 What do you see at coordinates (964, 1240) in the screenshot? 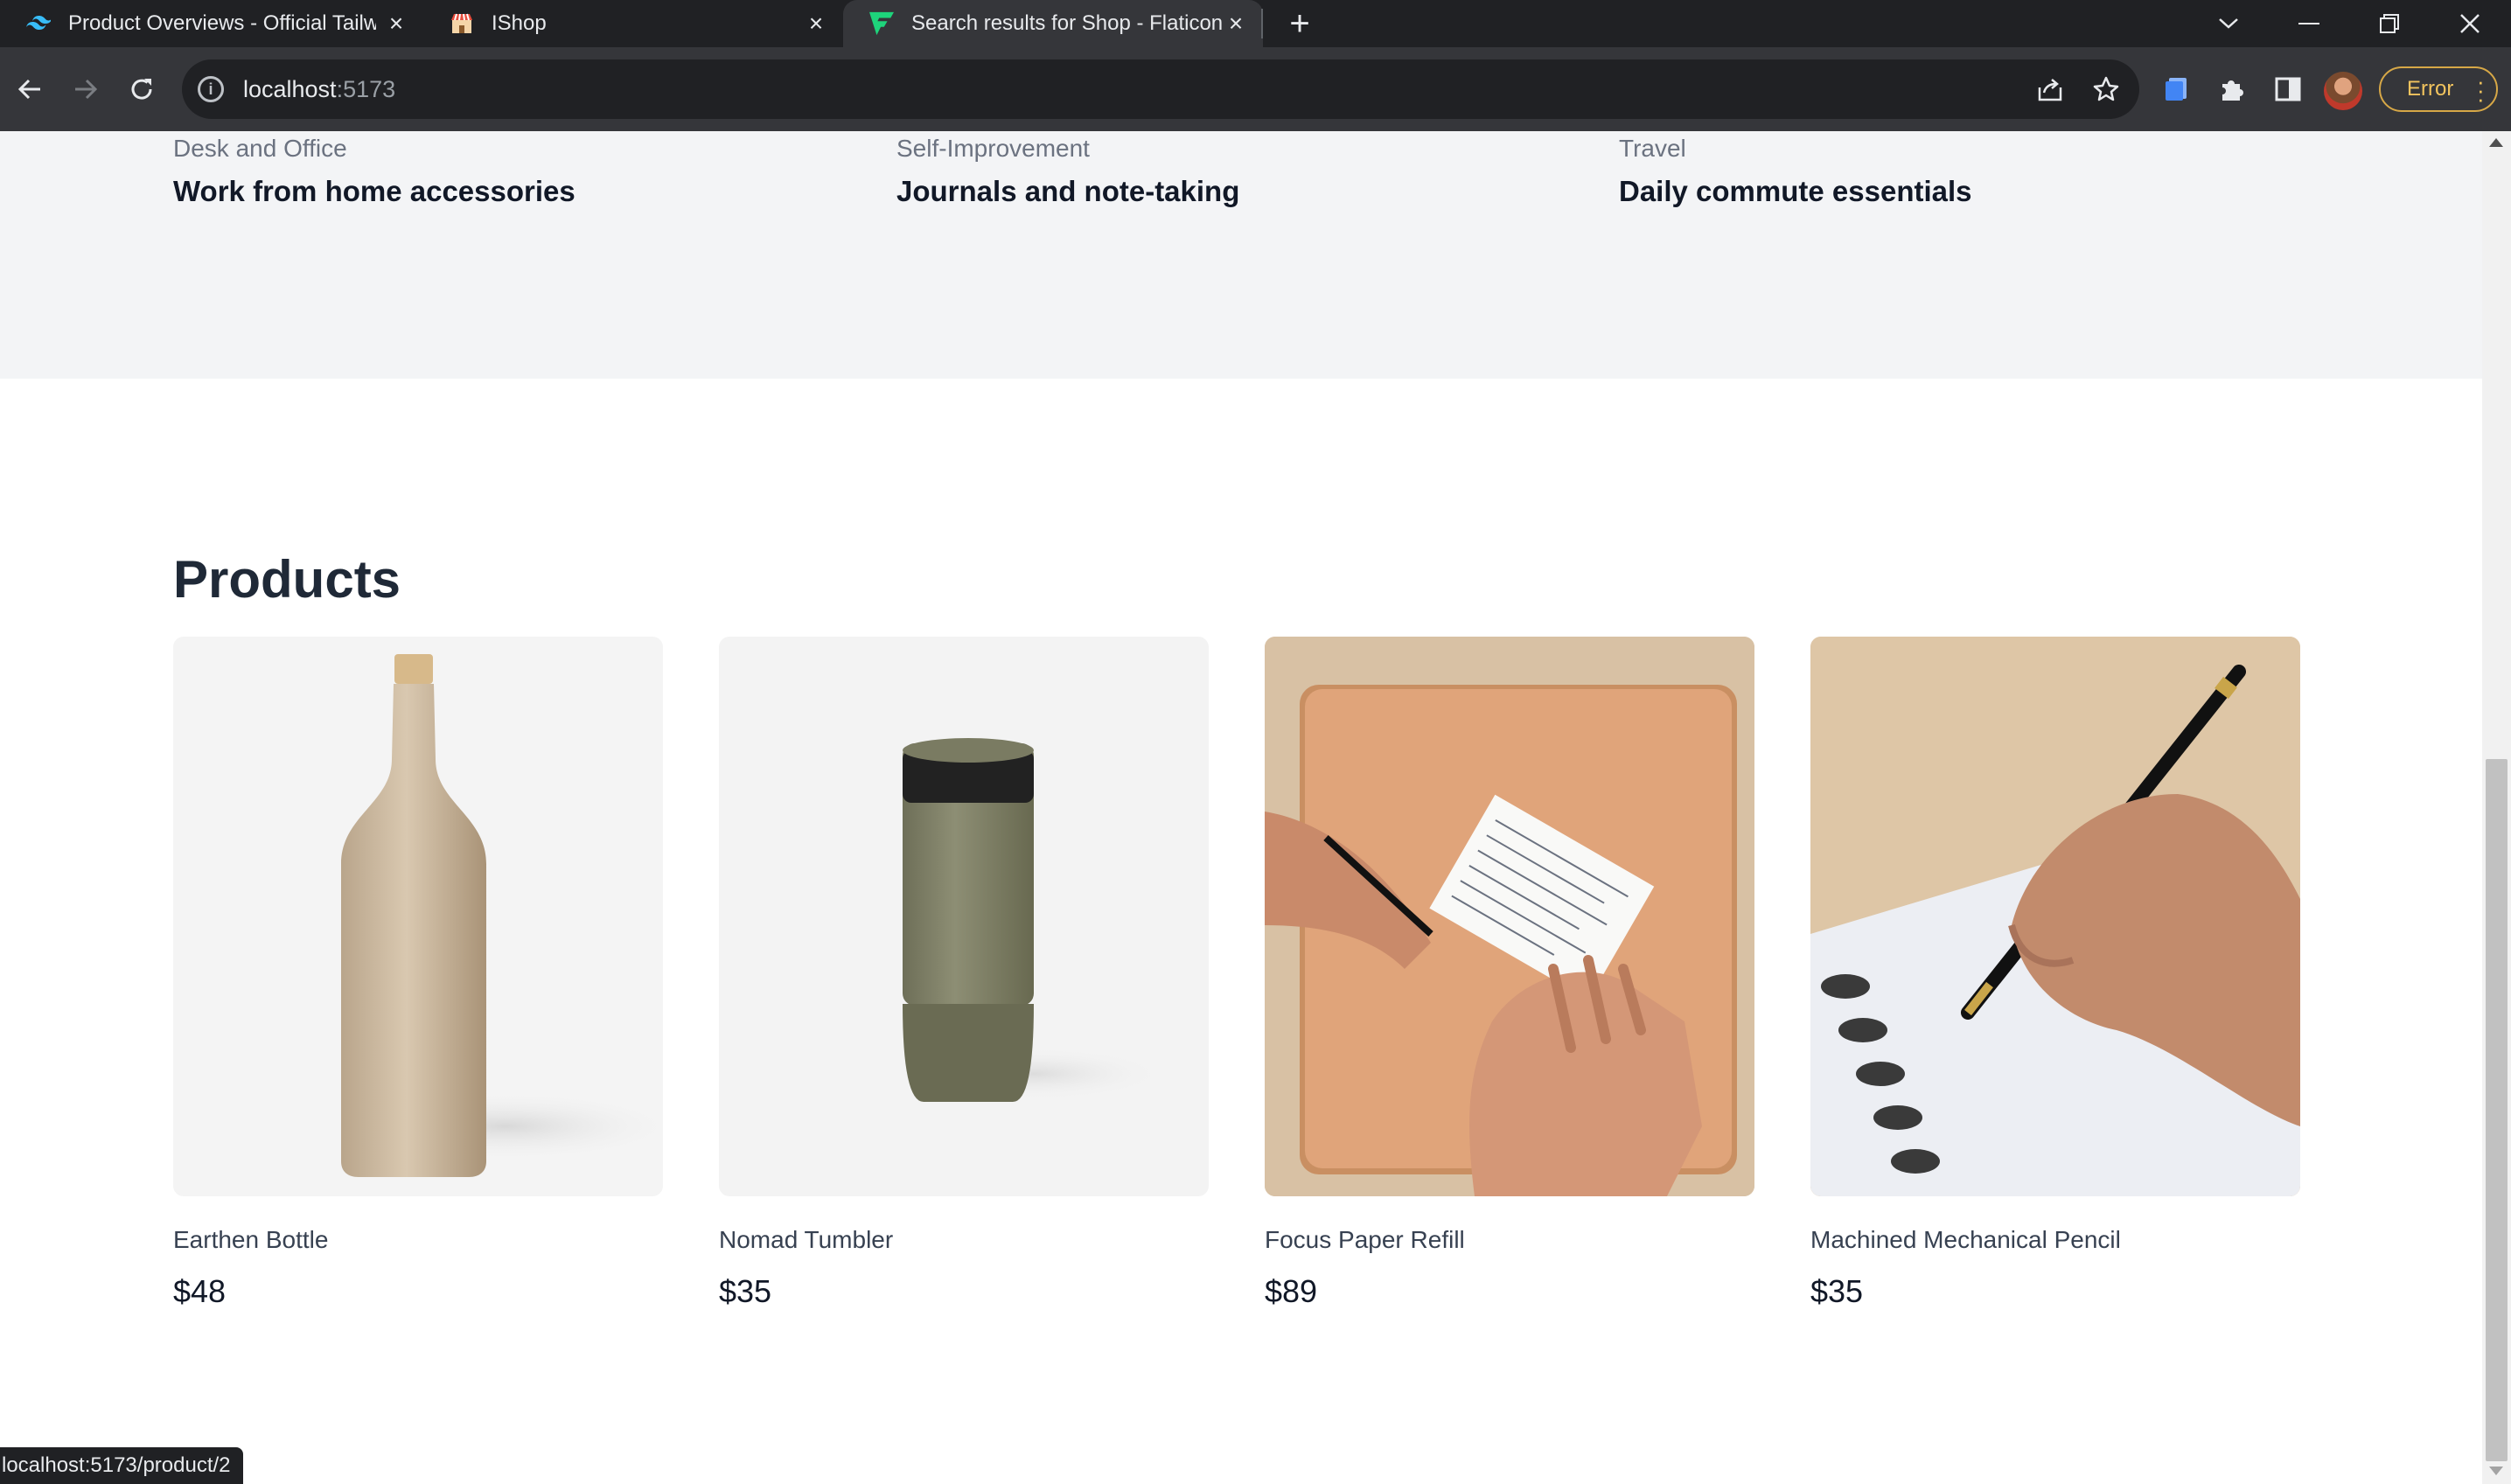
I see `product-name: Nomad Tumbler` at bounding box center [964, 1240].